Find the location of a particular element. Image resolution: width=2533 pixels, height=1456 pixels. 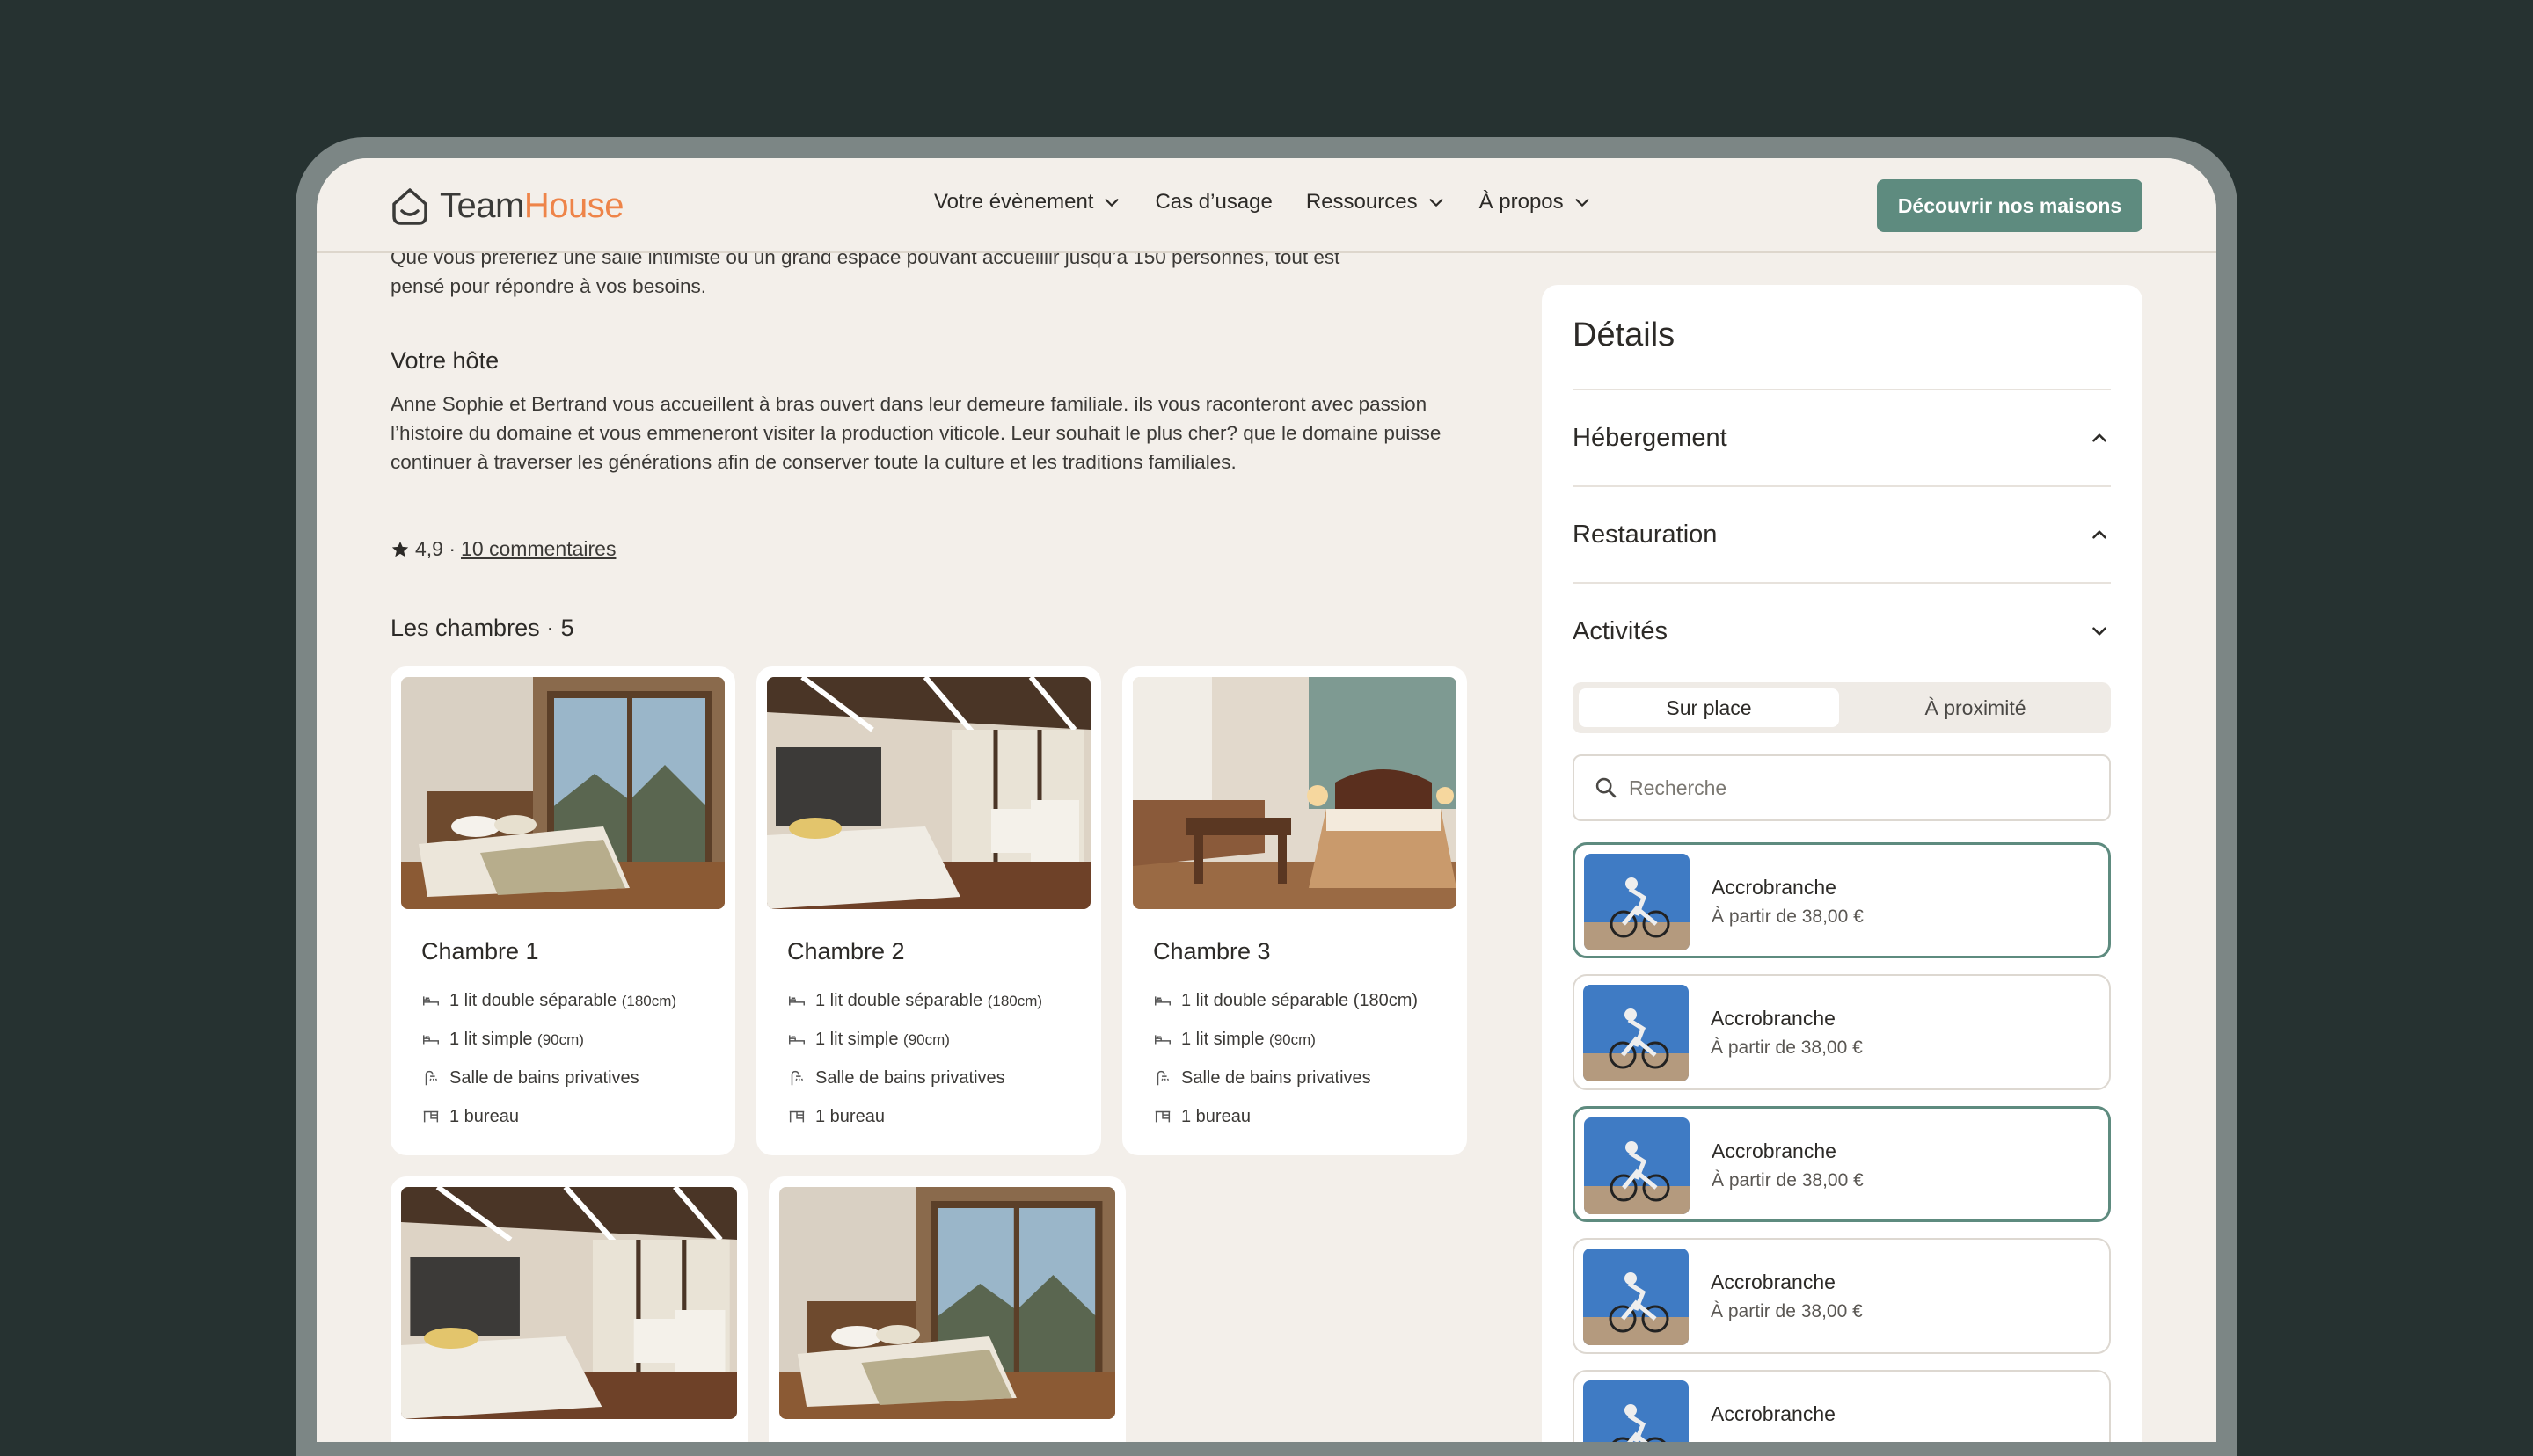

activity-card: Accrobranche is located at coordinates (1842, 1406).